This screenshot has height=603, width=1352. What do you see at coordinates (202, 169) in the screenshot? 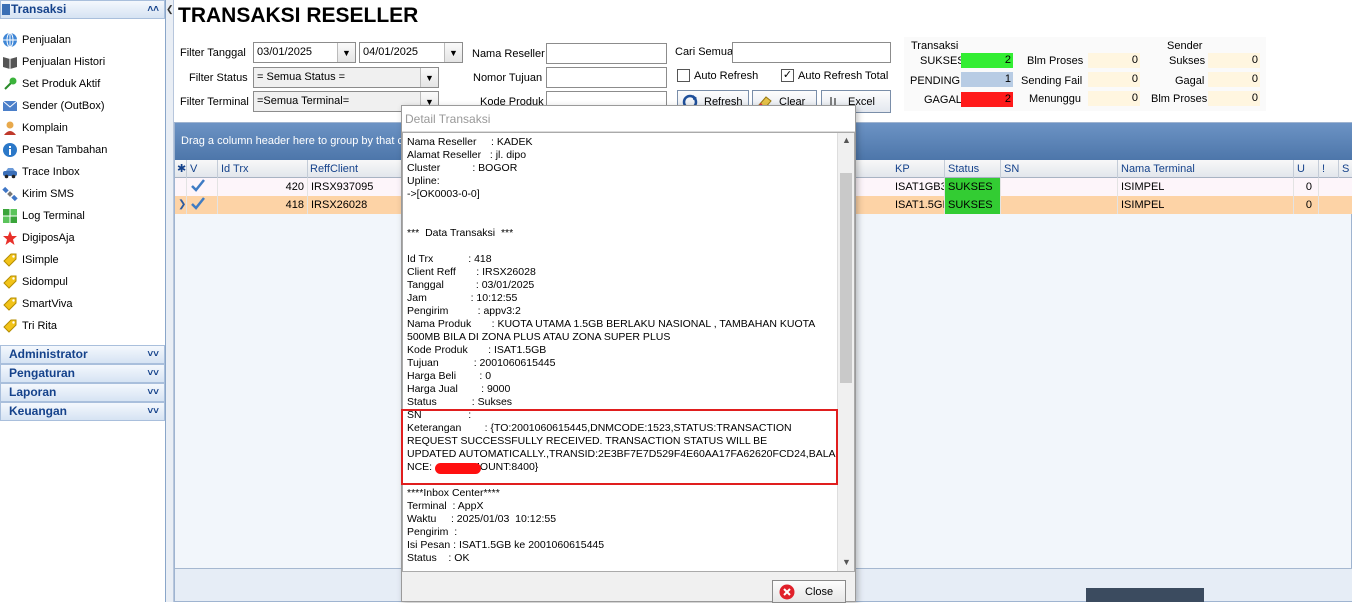
I see `col-header-v: V` at bounding box center [202, 169].